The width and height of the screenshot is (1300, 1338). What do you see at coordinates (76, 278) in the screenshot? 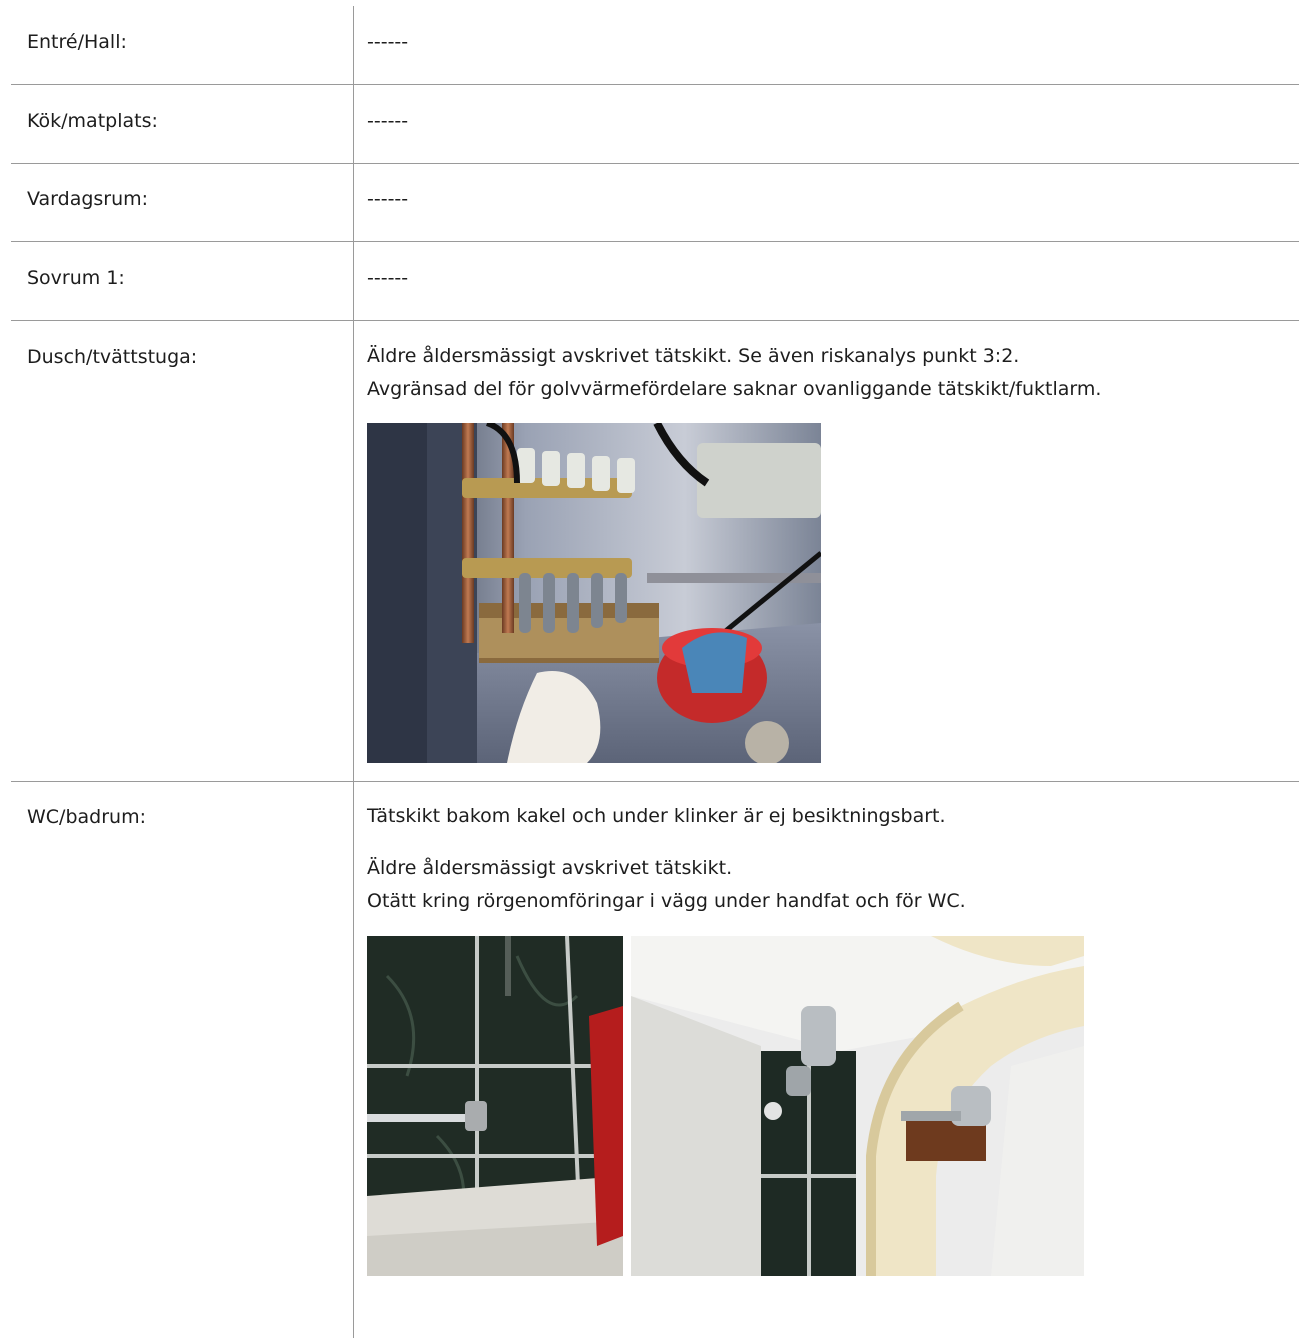
I see `room-label-sovrum: Sovrum 1:` at bounding box center [76, 278].